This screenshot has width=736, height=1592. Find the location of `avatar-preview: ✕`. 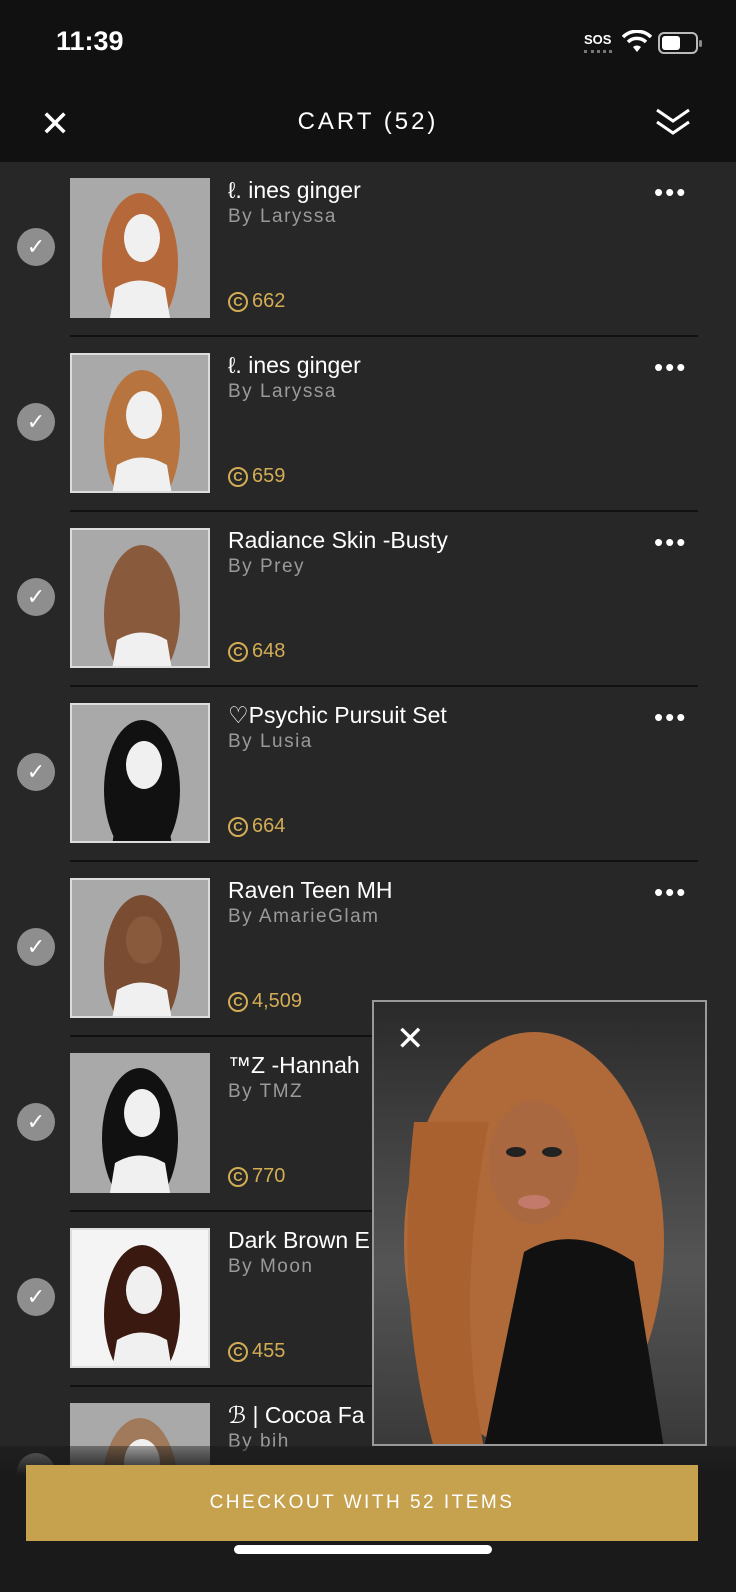

avatar-preview: ✕ is located at coordinates (539, 1223).